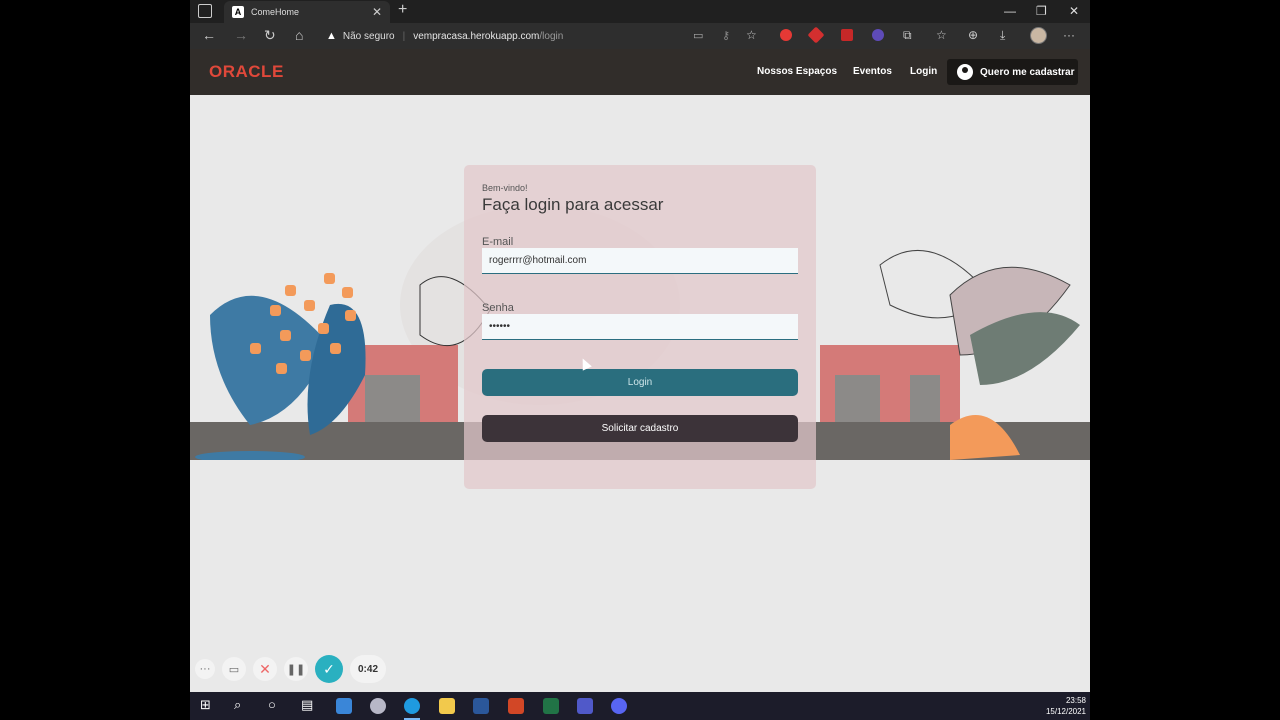 This screenshot has width=1280, height=720. I want to click on tab-title: ComeHome, so click(275, 12).